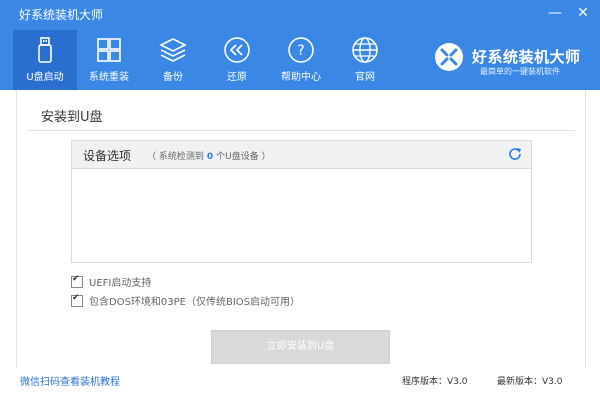 The height and width of the screenshot is (396, 600). I want to click on minimize-button: —, so click(555, 13).